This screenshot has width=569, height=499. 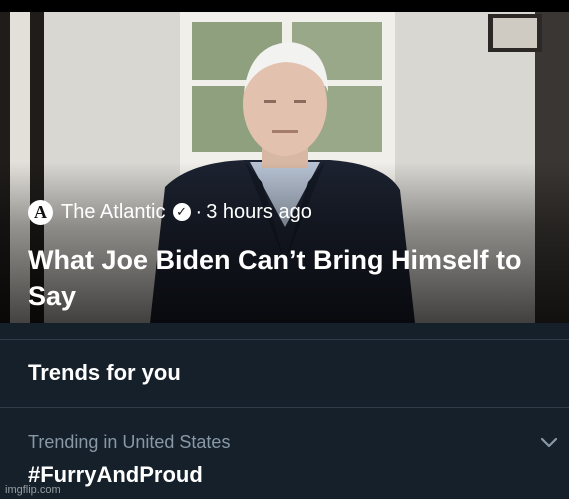 What do you see at coordinates (113, 211) in the screenshot?
I see `source-name: The Atlantic` at bounding box center [113, 211].